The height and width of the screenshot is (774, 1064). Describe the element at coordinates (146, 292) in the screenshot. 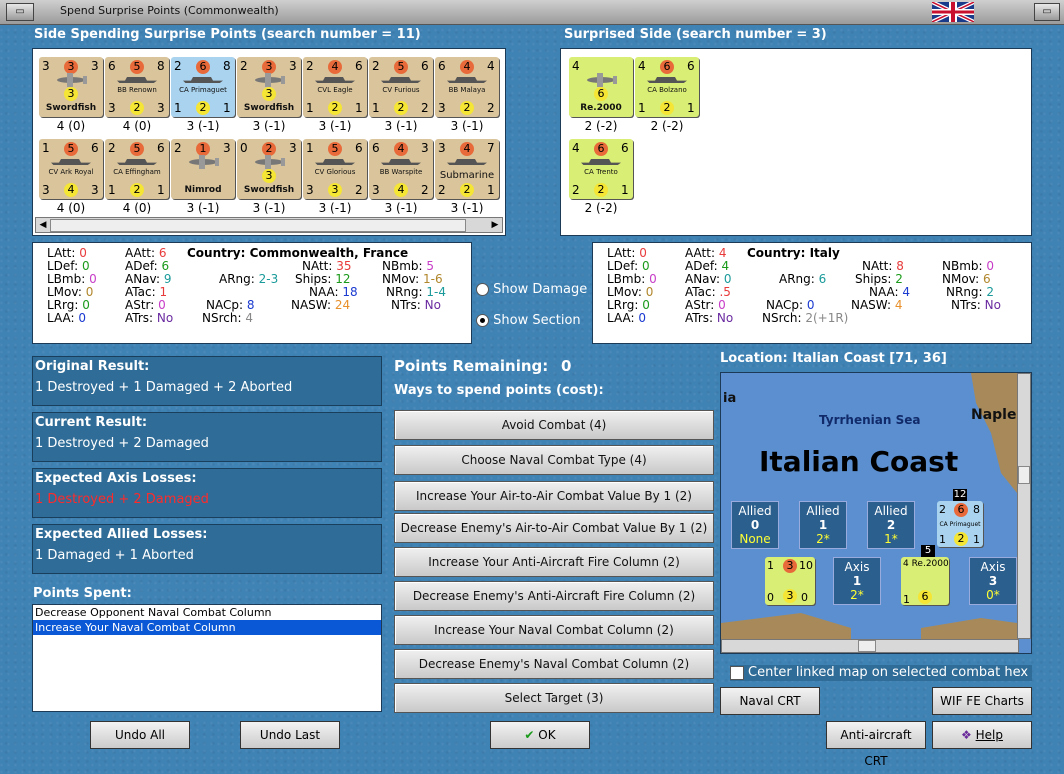

I see `stat-atac: ATac: 1` at that location.